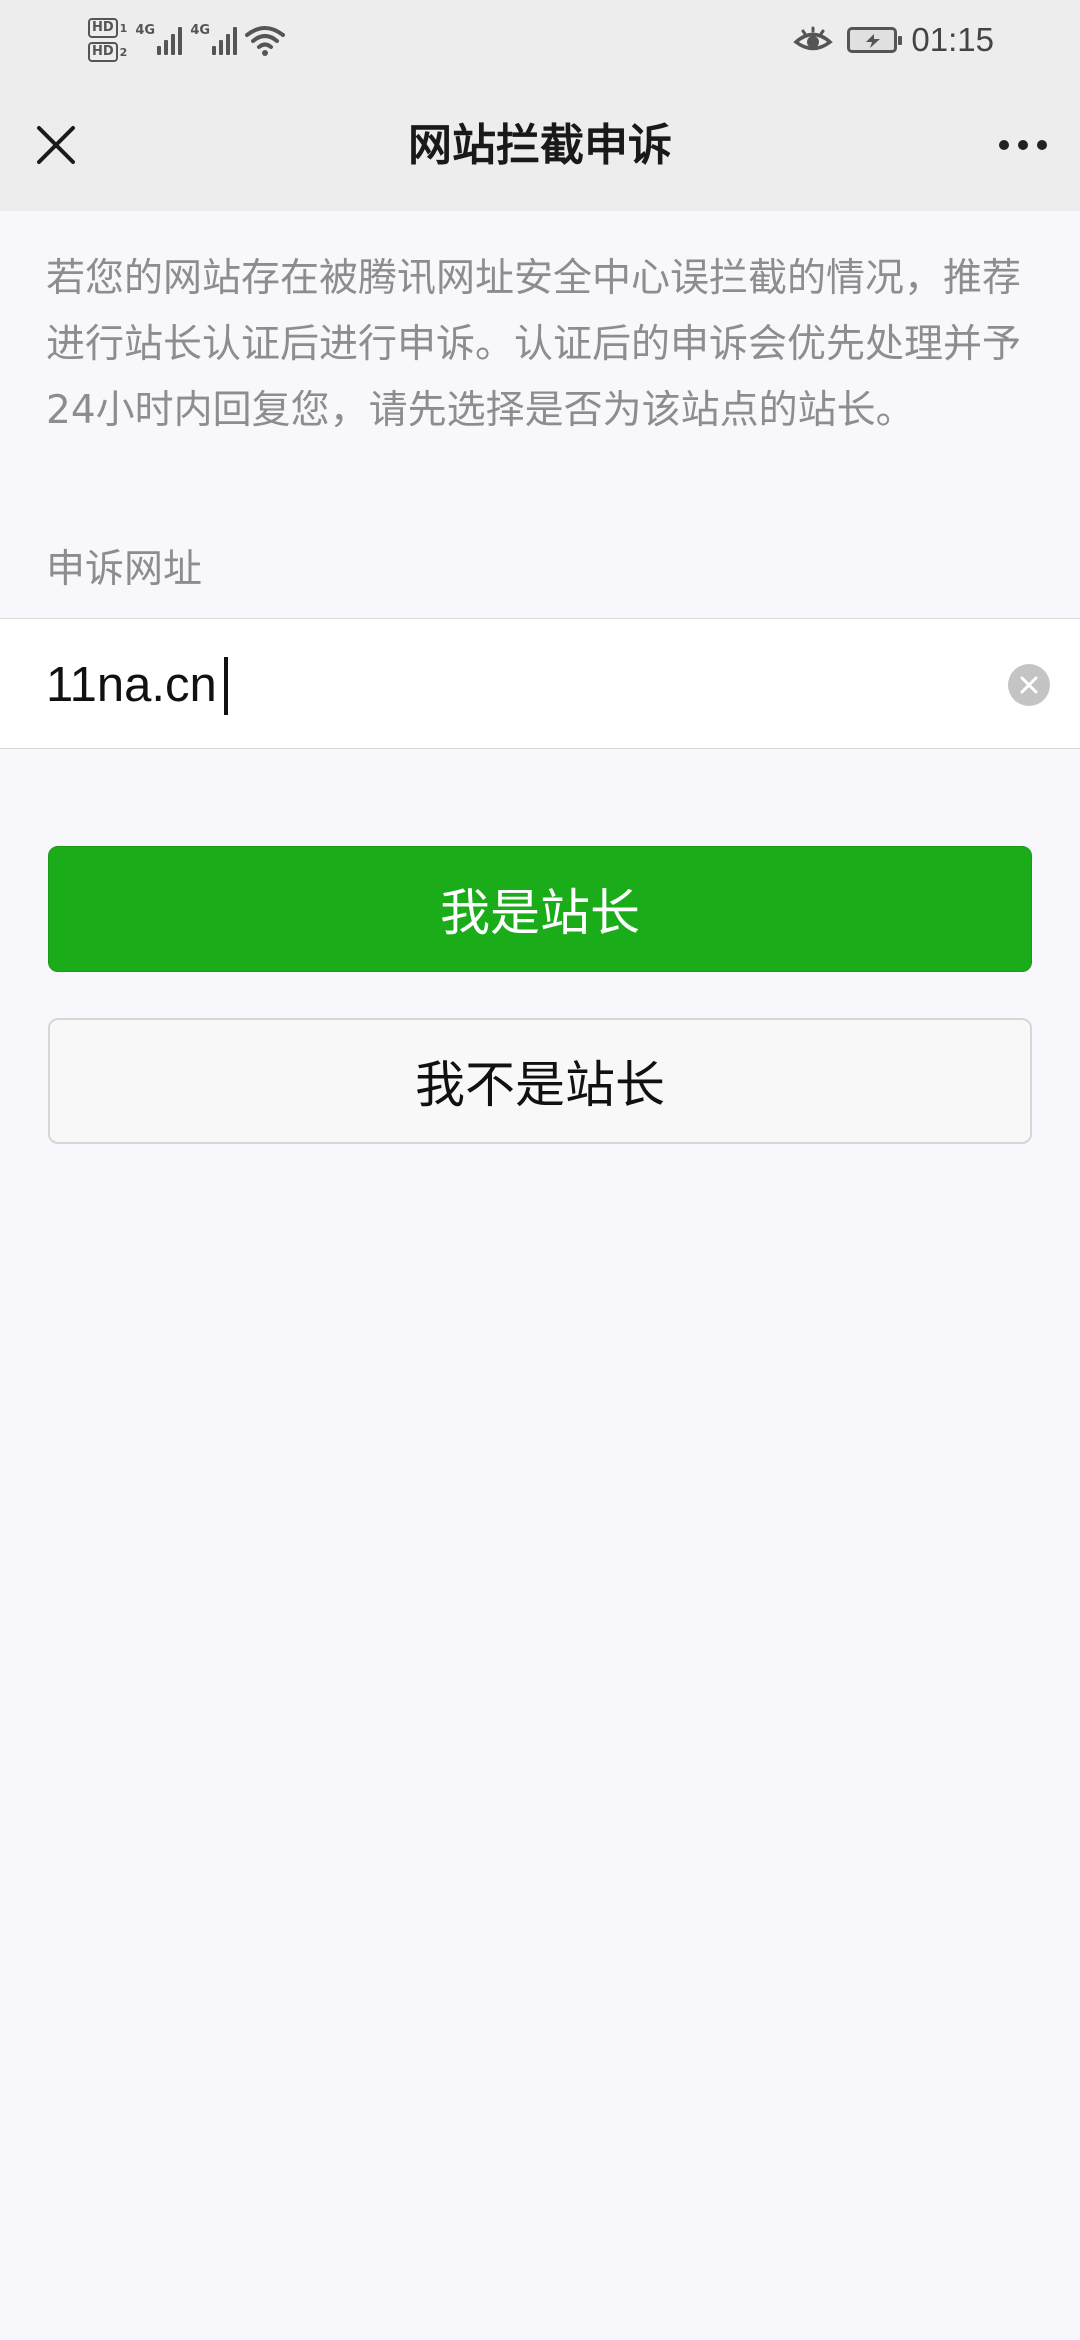 The height and width of the screenshot is (2340, 1080). I want to click on not-owner-button: 我不是站长, so click(540, 1081).